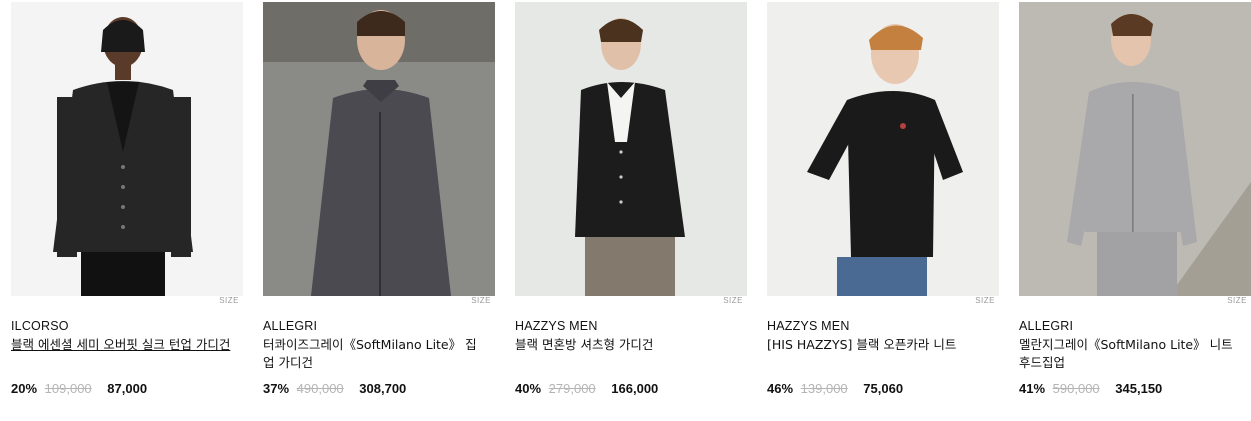 The image size is (1251, 421). Describe the element at coordinates (40, 326) in the screenshot. I see `product-brand: ILCORSO` at that location.